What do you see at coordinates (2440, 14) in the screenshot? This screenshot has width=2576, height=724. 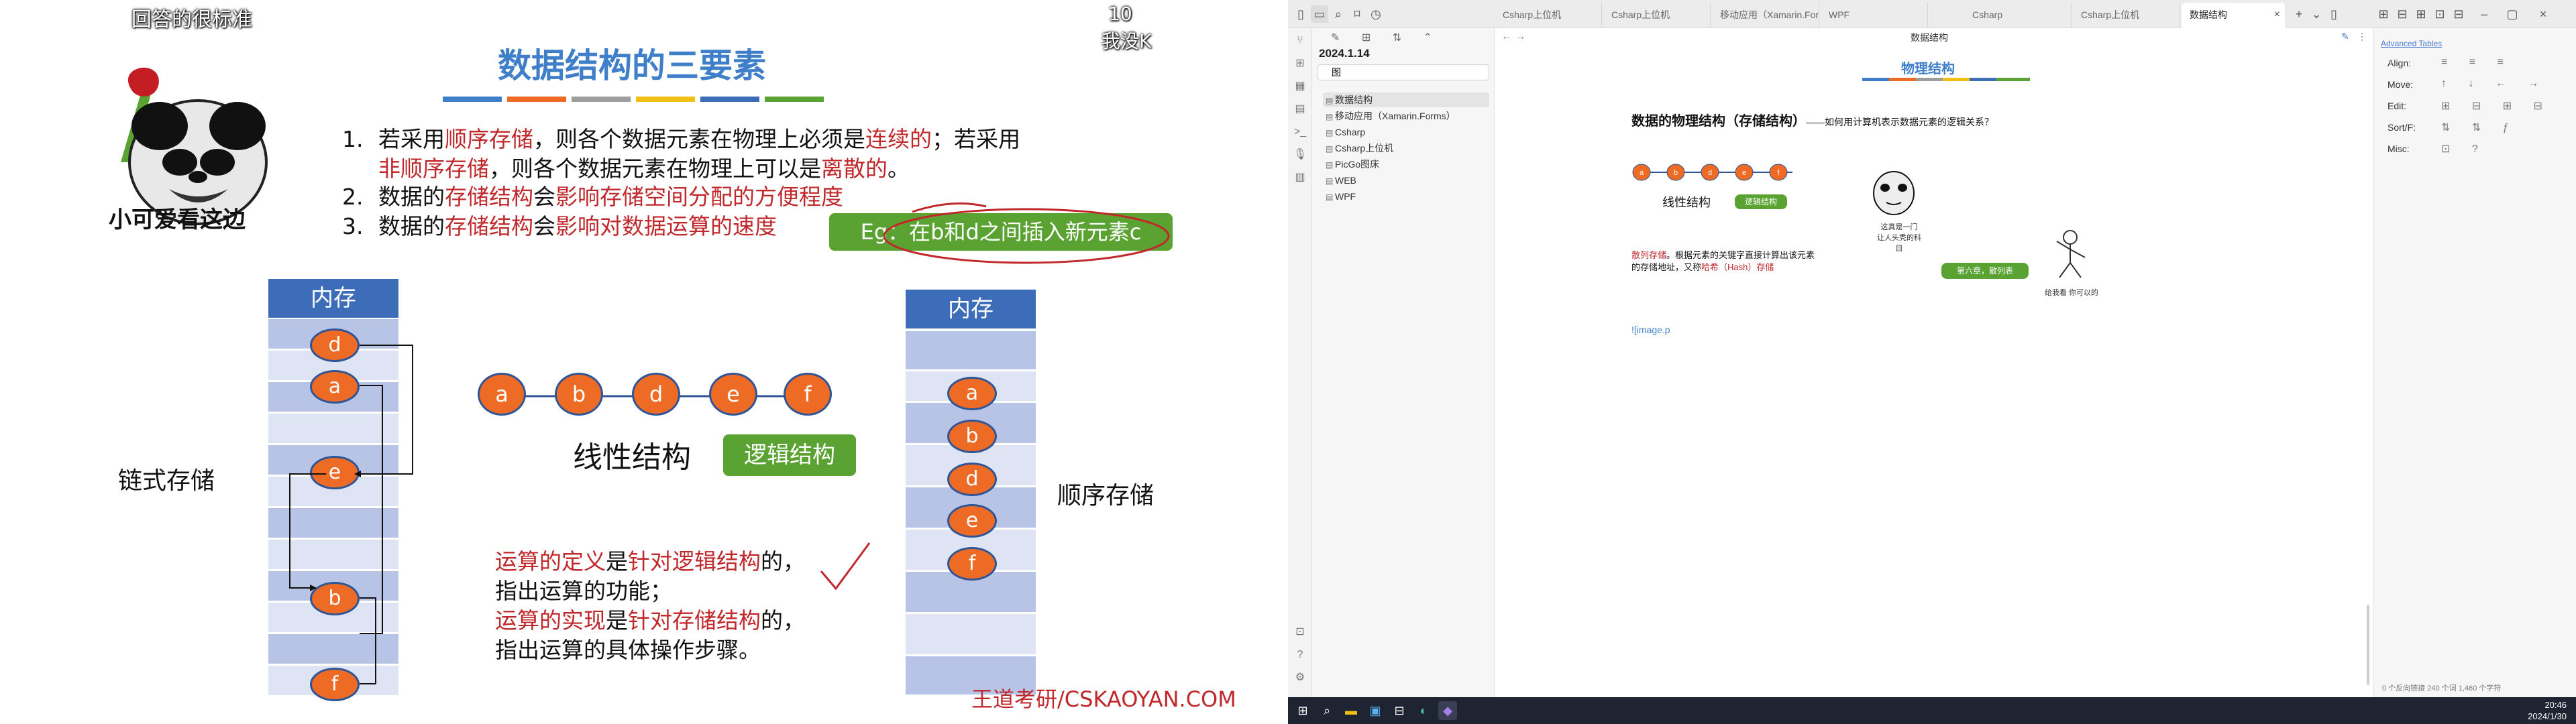 I see `tool-icon-4: ⊡` at bounding box center [2440, 14].